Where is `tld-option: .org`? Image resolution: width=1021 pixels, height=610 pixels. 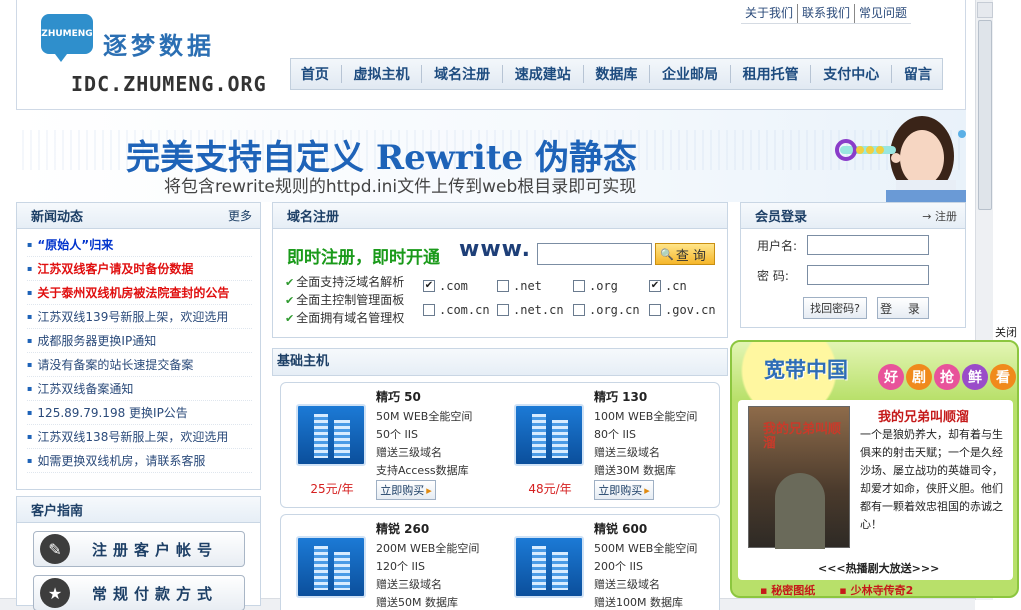
tld-option: .org is located at coordinates (595, 286).